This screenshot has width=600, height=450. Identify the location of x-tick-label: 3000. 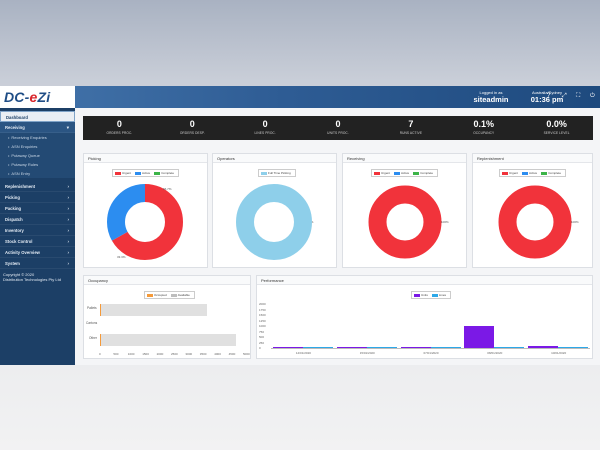
(189, 354).